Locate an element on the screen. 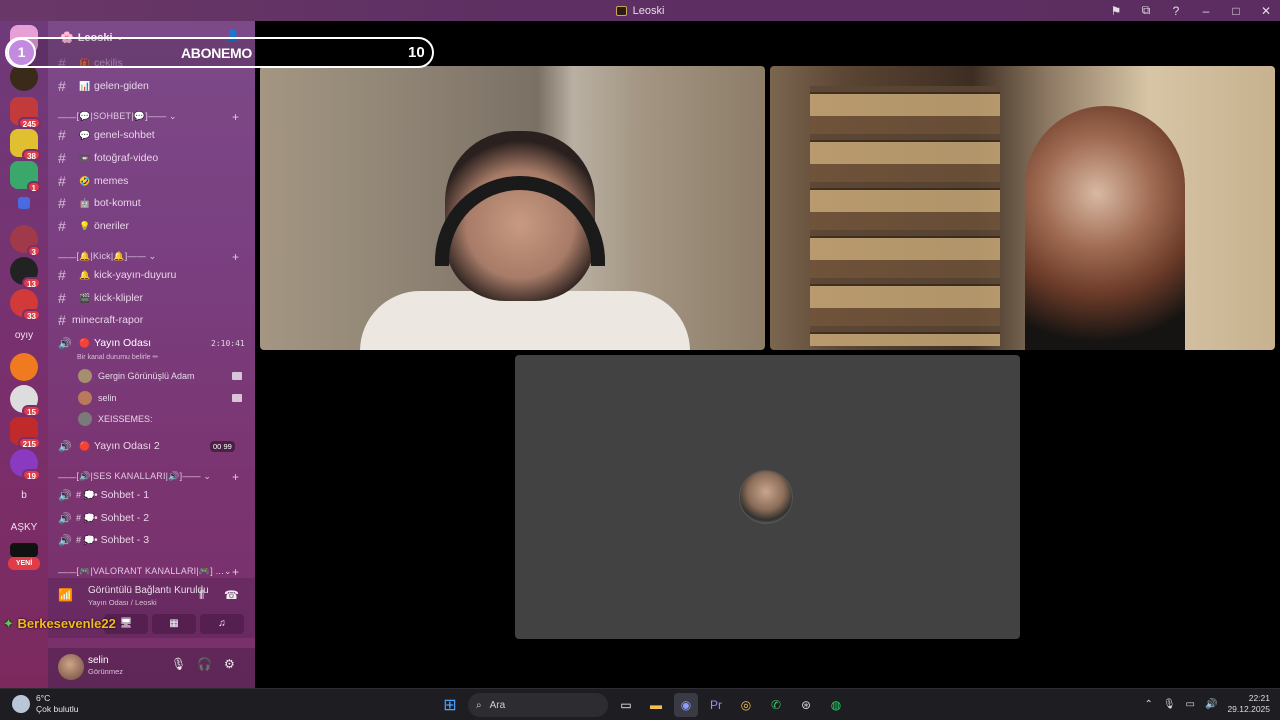 The height and width of the screenshot is (720, 1280). unread-badge: 15 is located at coordinates (31, 411).